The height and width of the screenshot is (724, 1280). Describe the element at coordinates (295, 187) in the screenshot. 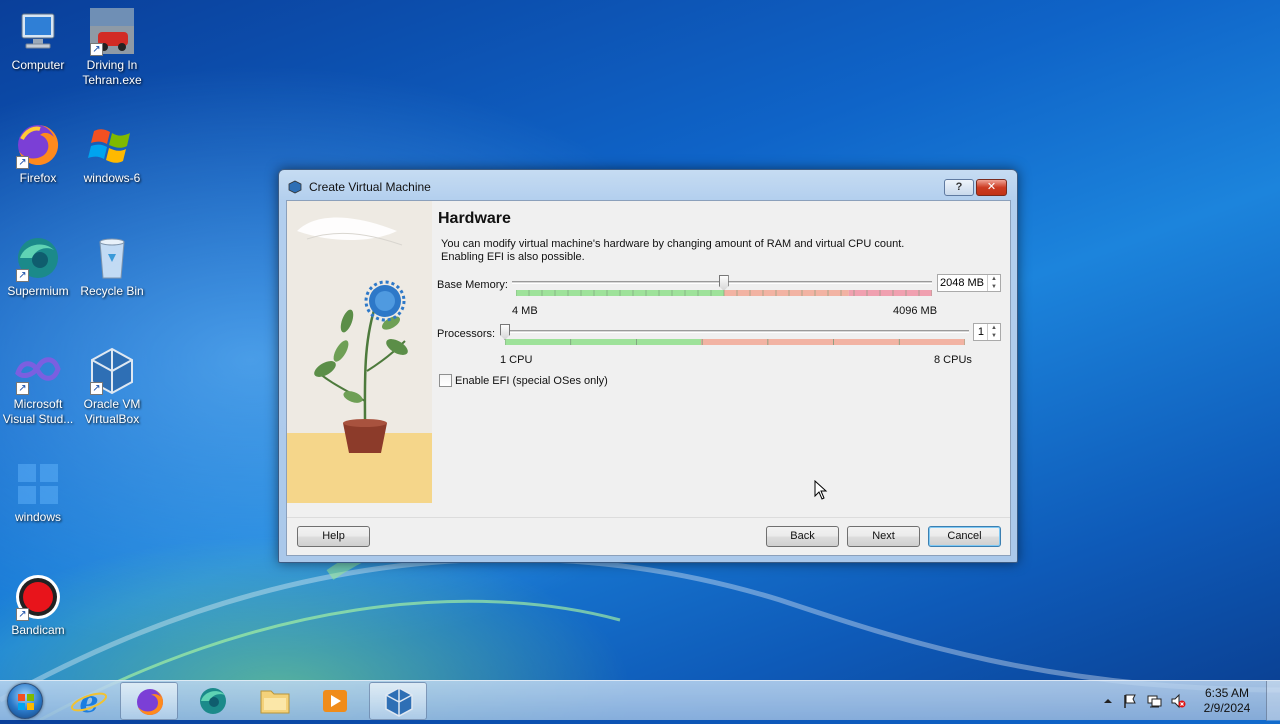

I see `virtualbox-small-icon` at that location.